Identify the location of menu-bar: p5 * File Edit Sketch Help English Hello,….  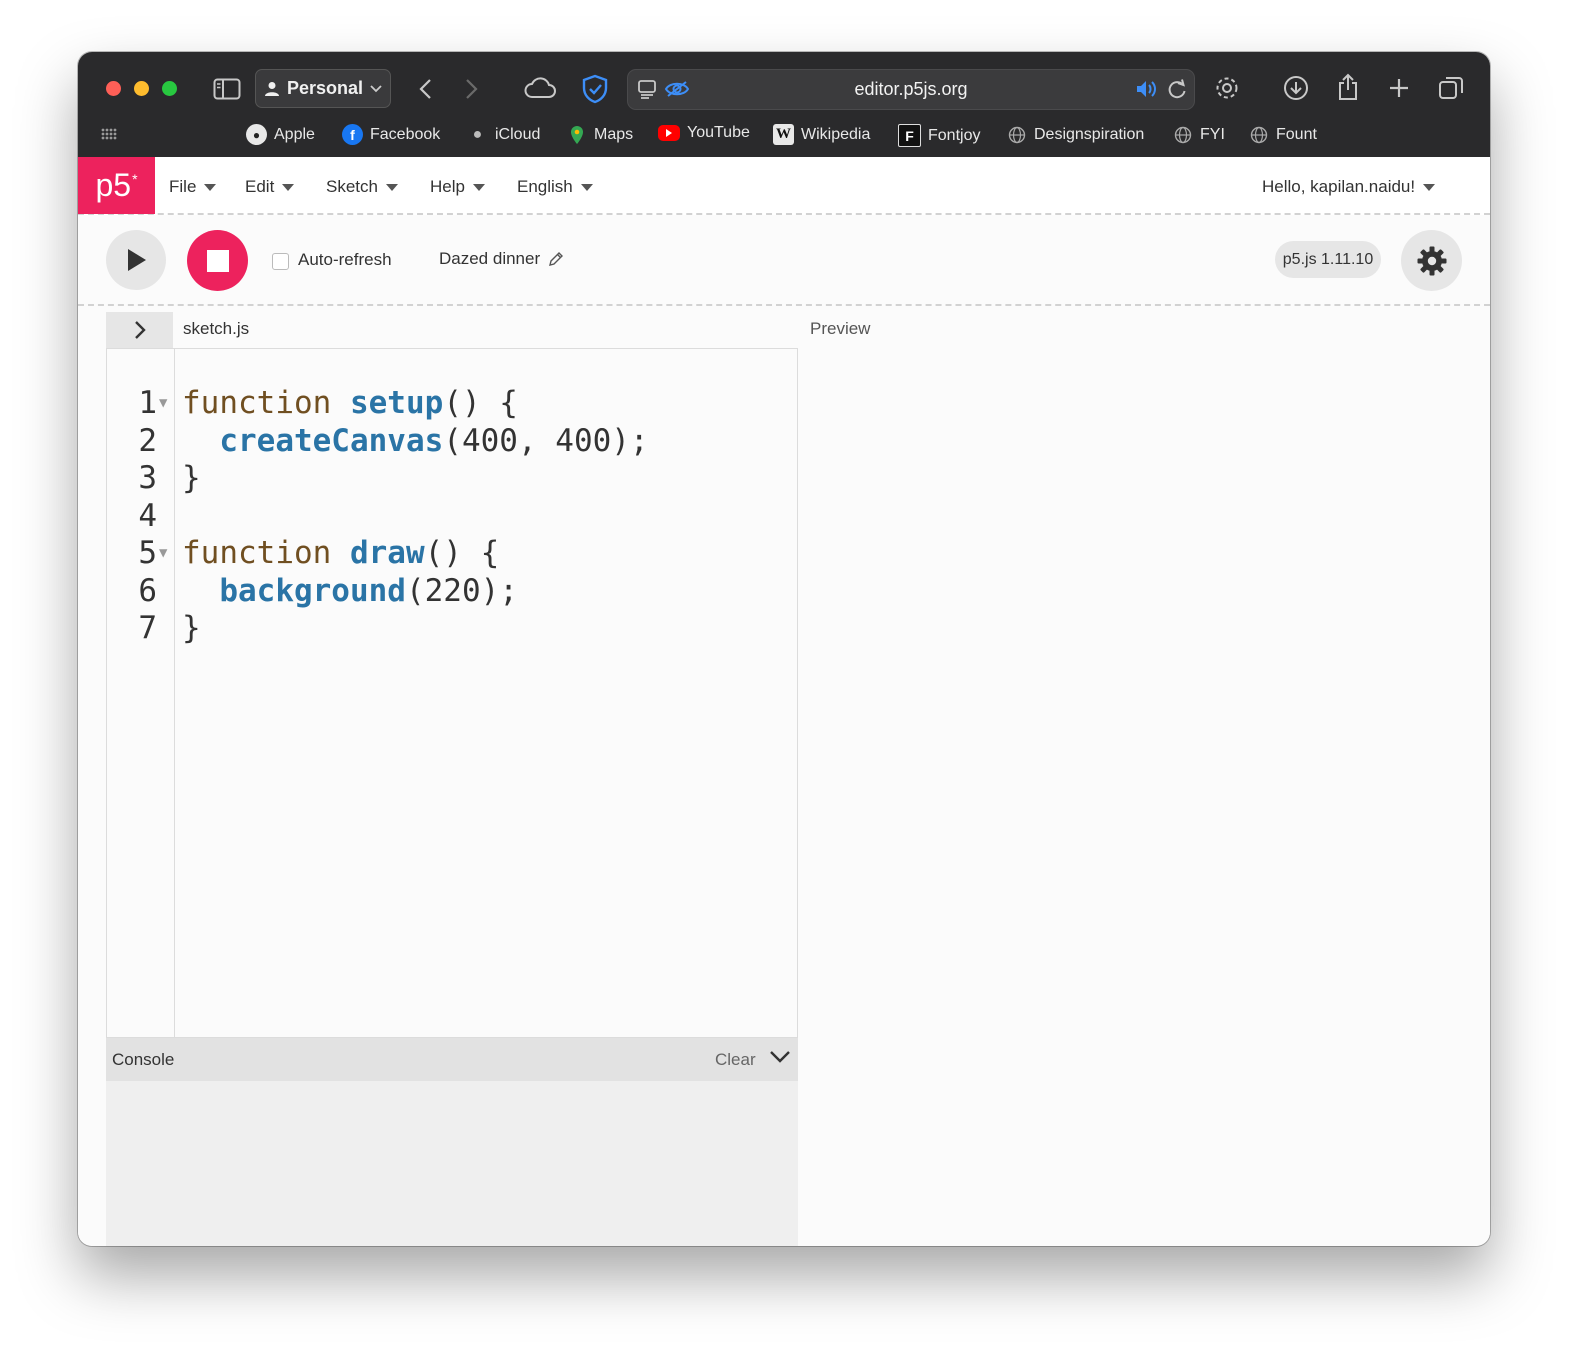
(784, 186).